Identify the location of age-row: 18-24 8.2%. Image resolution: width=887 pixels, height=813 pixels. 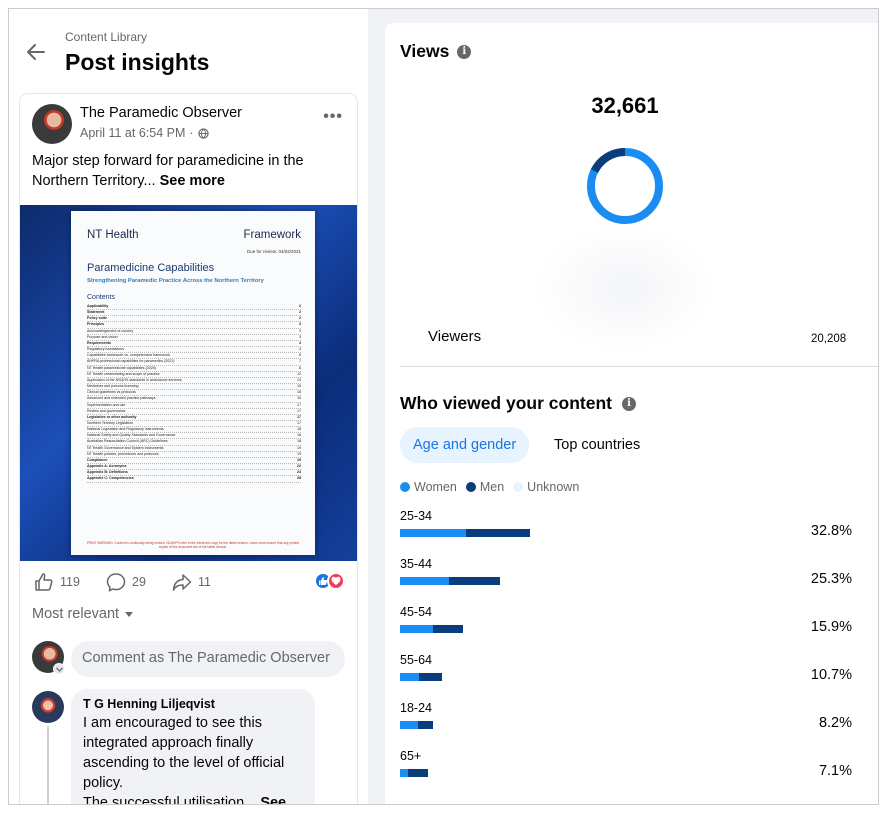
(630, 721).